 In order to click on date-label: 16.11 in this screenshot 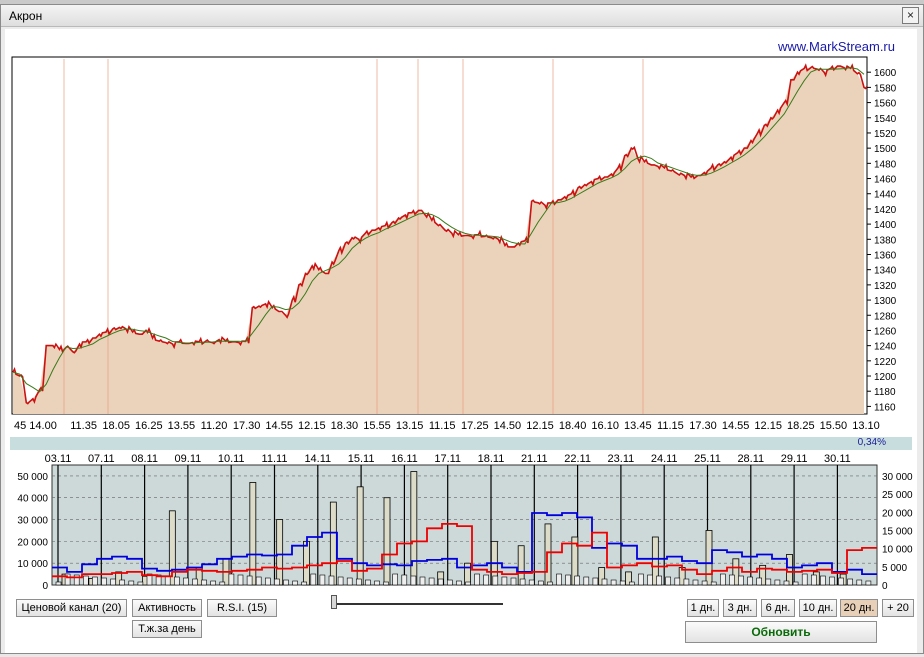, I will do `click(404, 459)`.